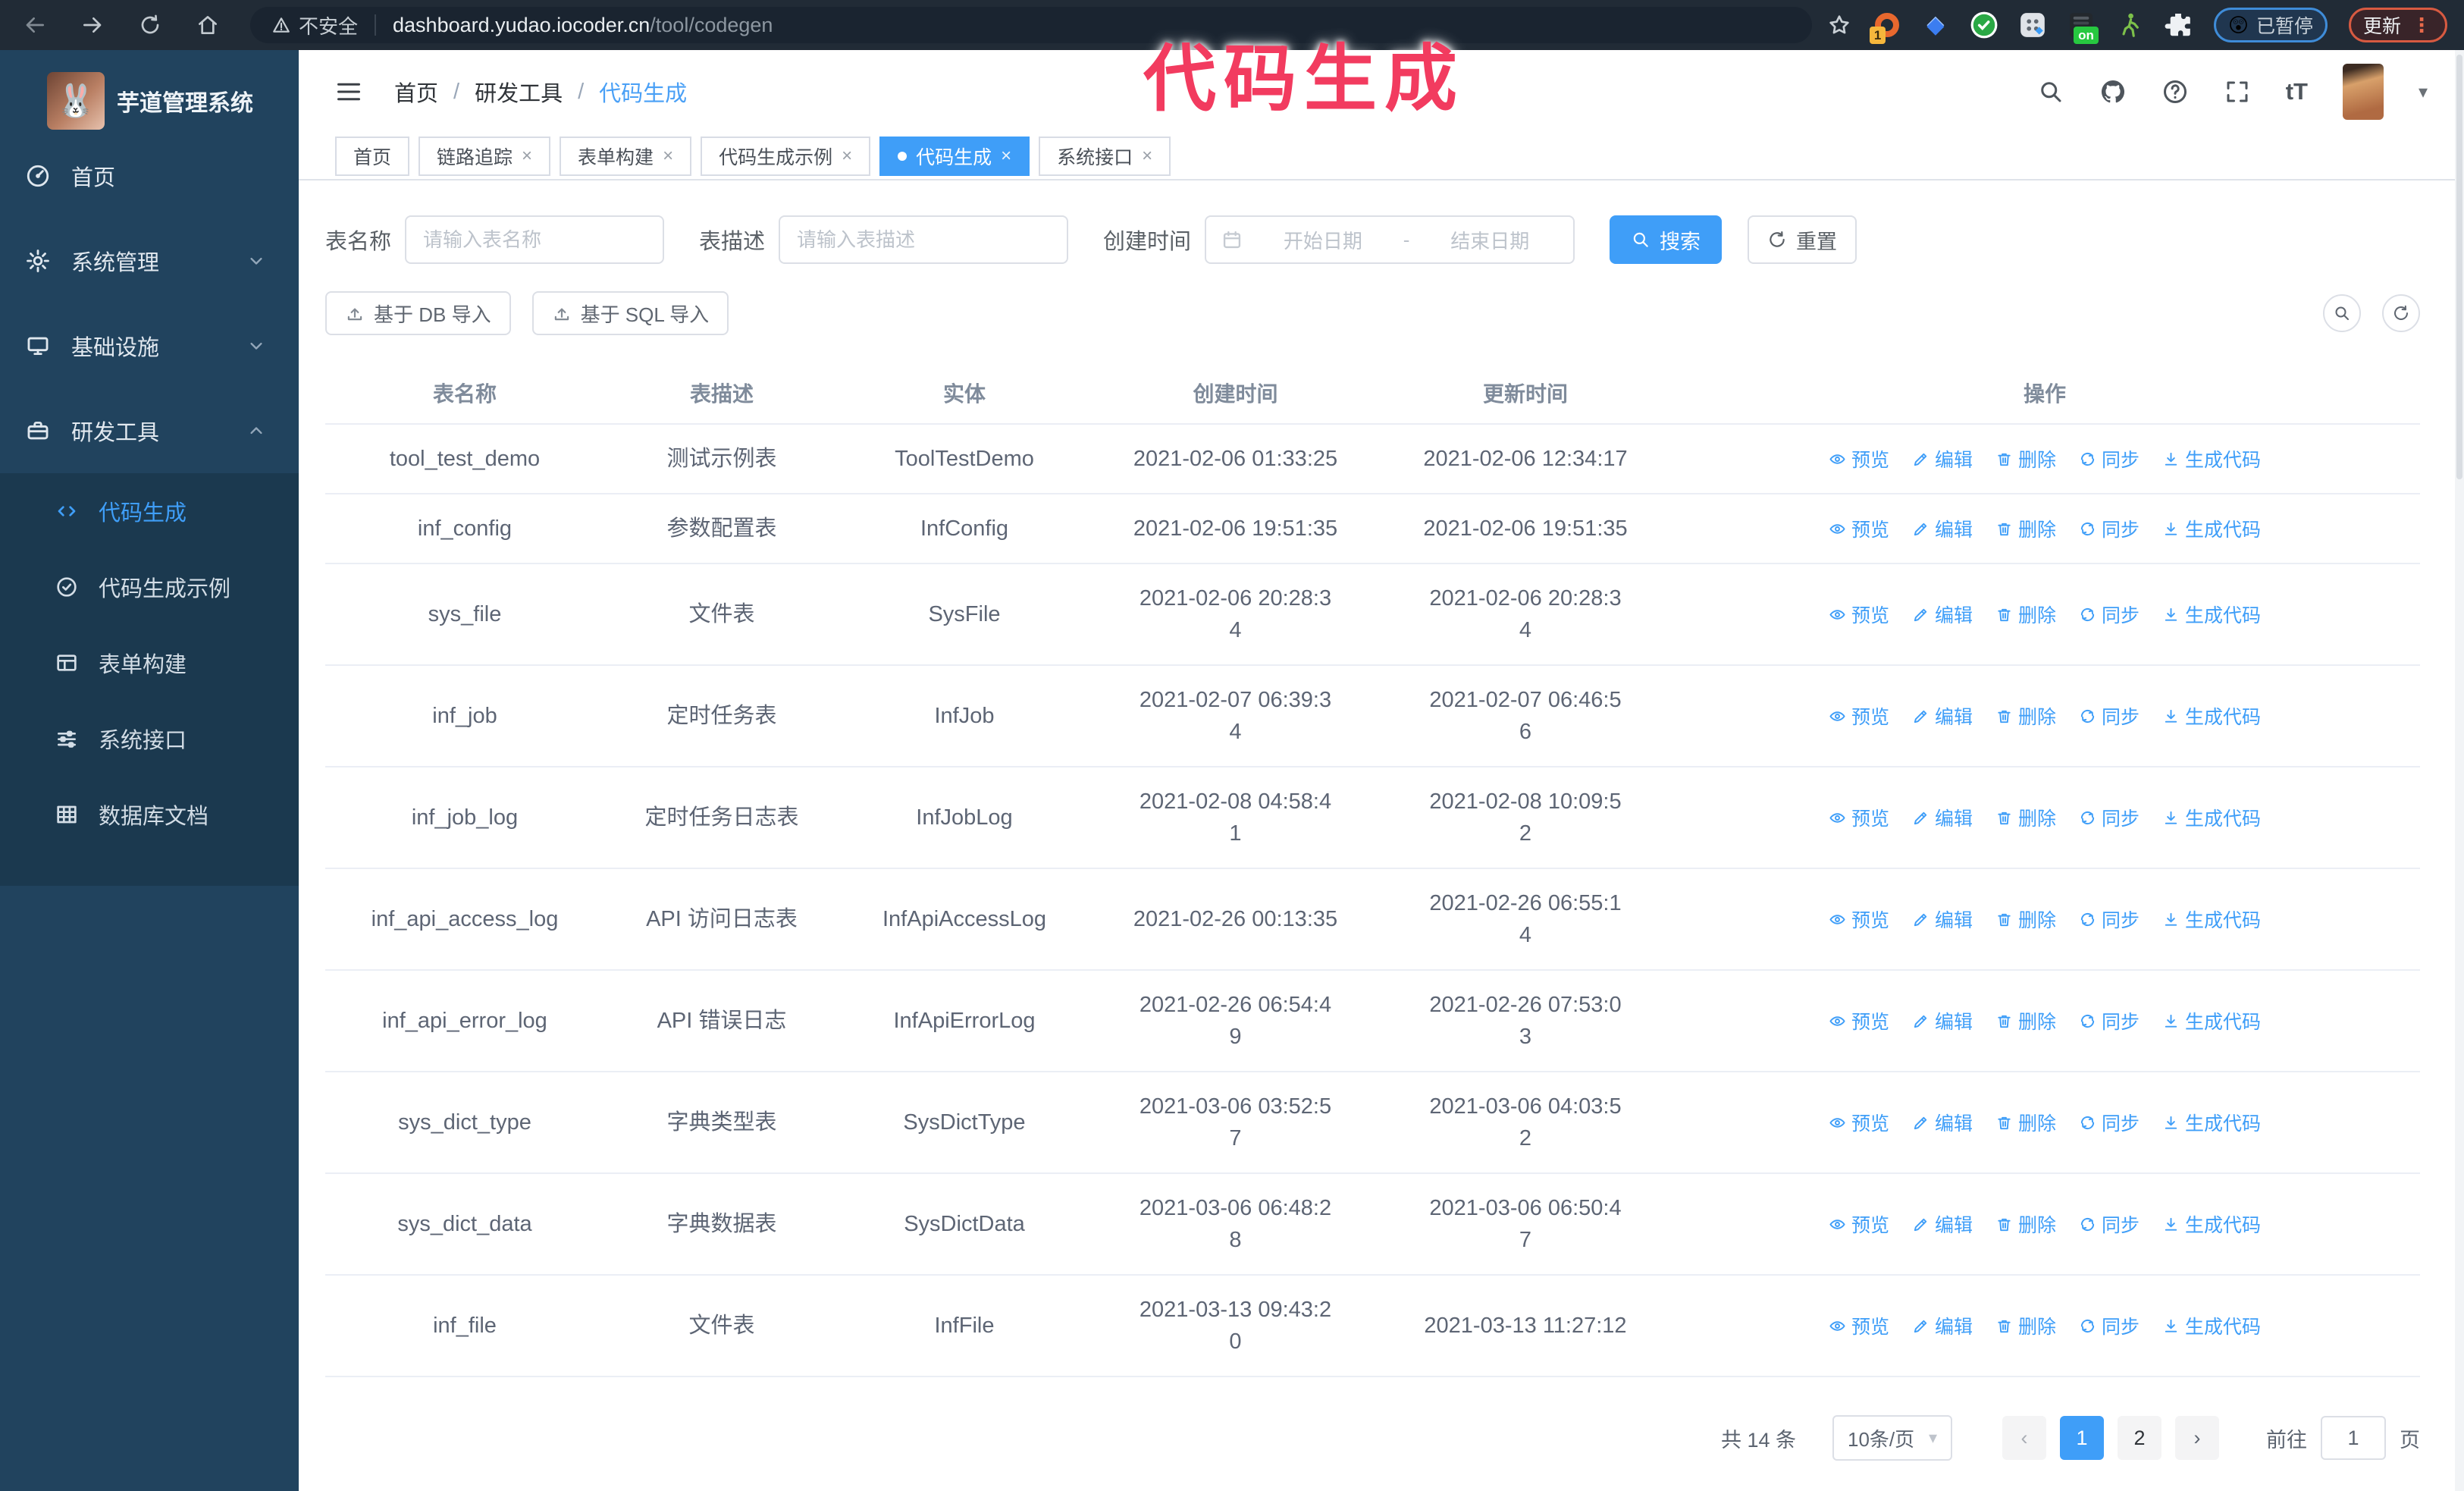  What do you see at coordinates (1105, 156) in the screenshot?
I see `tab-系统接口: 系统接口 ×` at bounding box center [1105, 156].